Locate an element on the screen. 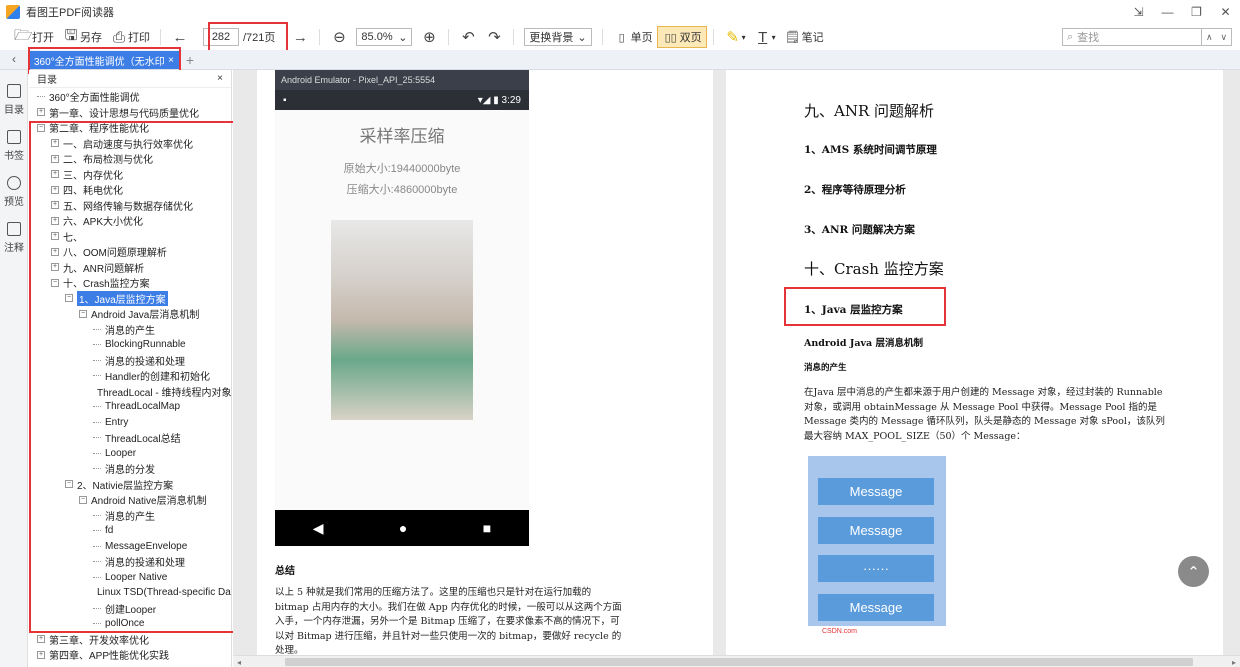 This screenshot has height=667, width=1240. outline-item: Looper Native is located at coordinates (130, 578).